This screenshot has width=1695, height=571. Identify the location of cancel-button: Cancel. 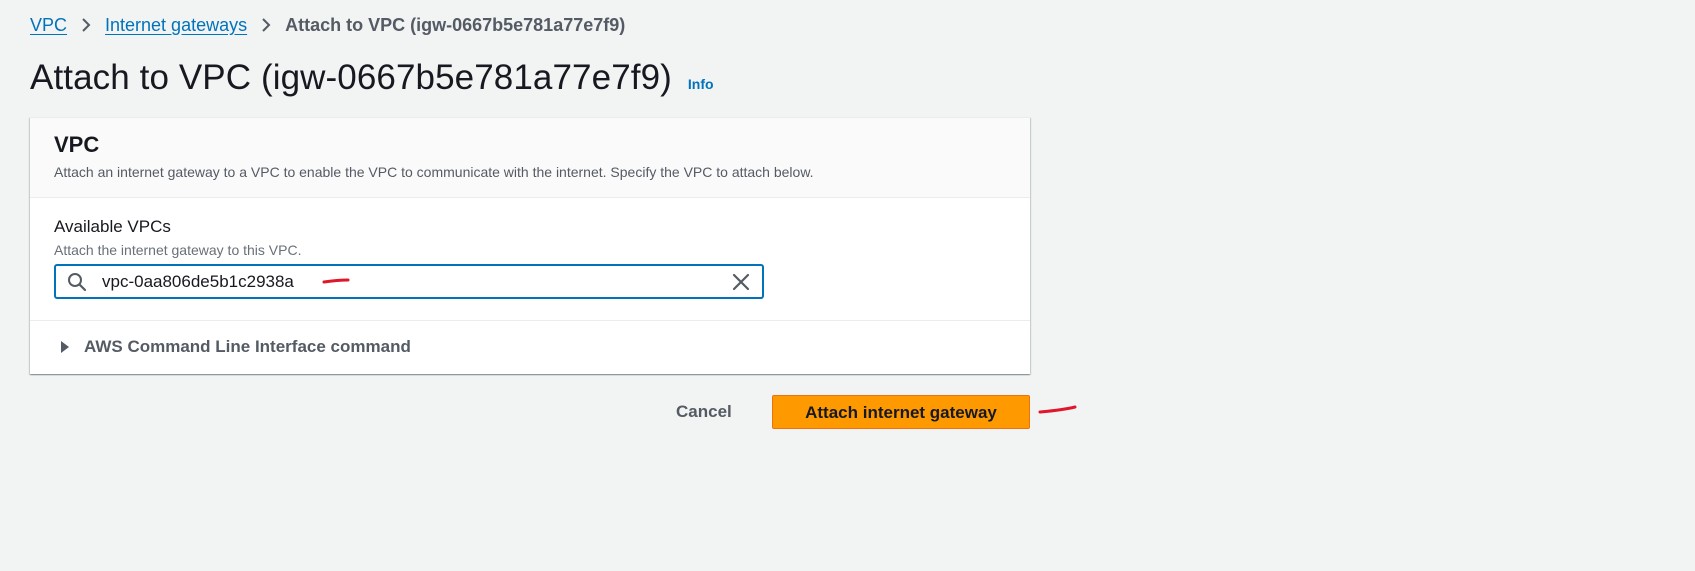
(704, 412).